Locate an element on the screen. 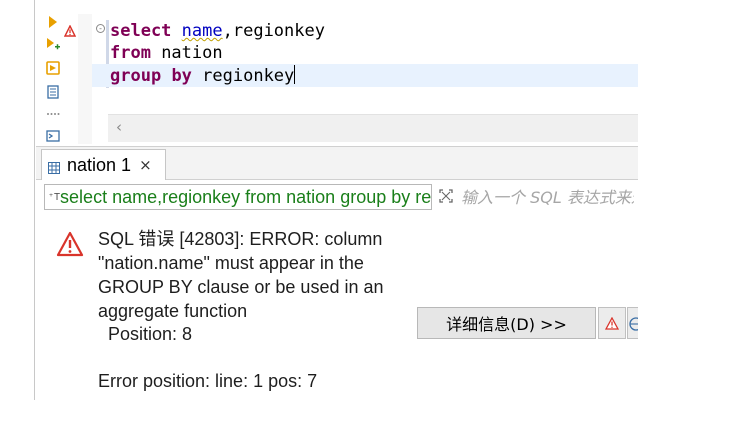 The height and width of the screenshot is (423, 739). error-message-line: "nation.name" must appear in the is located at coordinates (231, 263).